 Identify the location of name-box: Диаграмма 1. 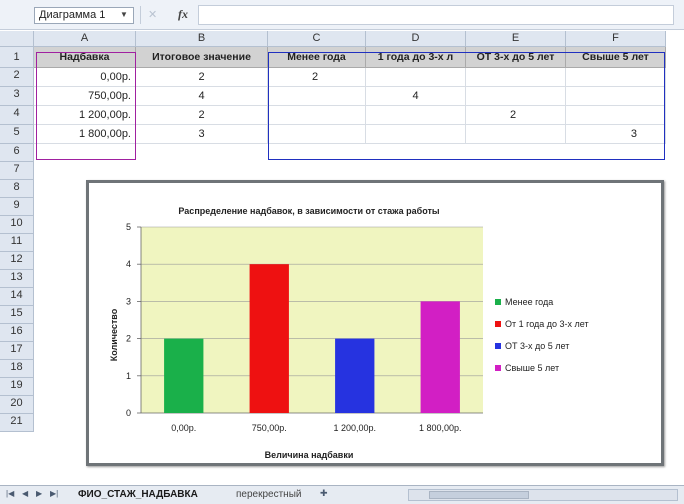
(84, 15).